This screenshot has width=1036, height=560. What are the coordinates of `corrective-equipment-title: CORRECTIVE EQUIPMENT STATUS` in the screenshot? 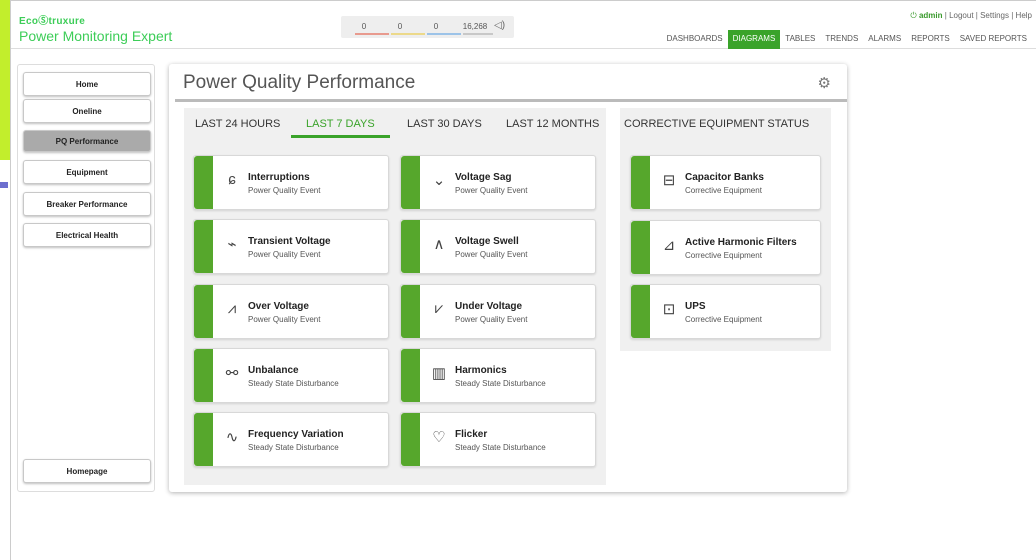 It's located at (717, 124).